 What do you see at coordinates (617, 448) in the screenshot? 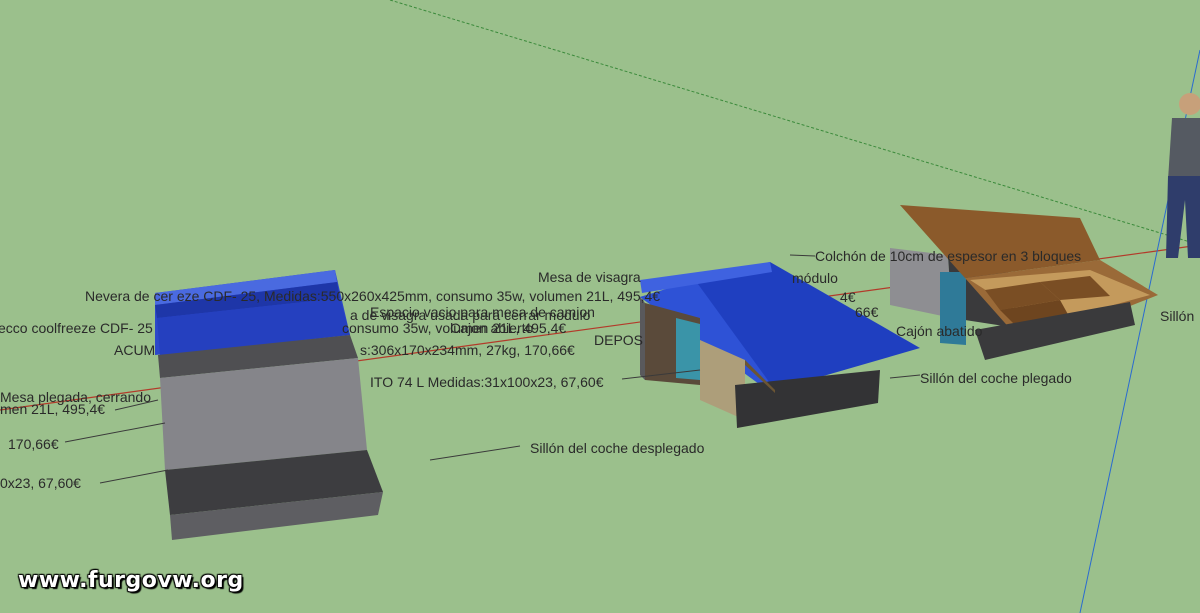
I see `label-sillon-desplegado: Sillón del coche desplegado` at bounding box center [617, 448].